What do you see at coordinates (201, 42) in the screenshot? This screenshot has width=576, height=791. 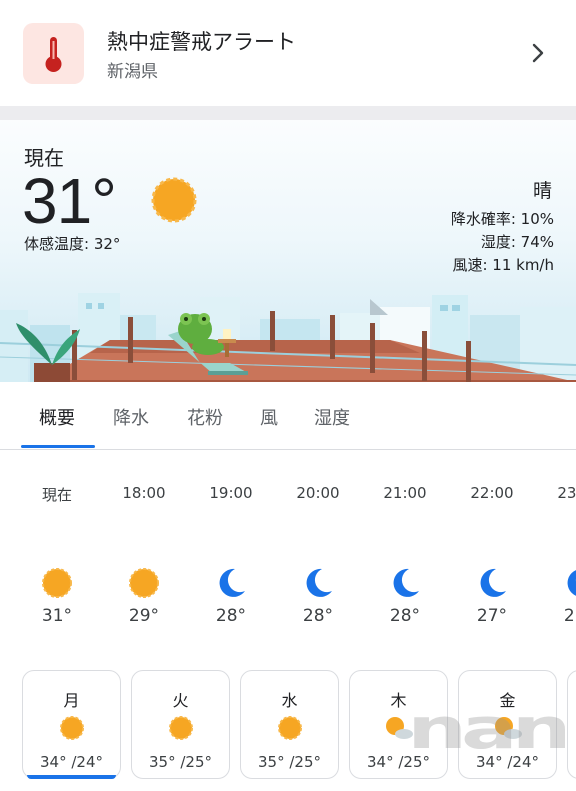 I see `alert-title: 熱中症警戒アラート` at bounding box center [201, 42].